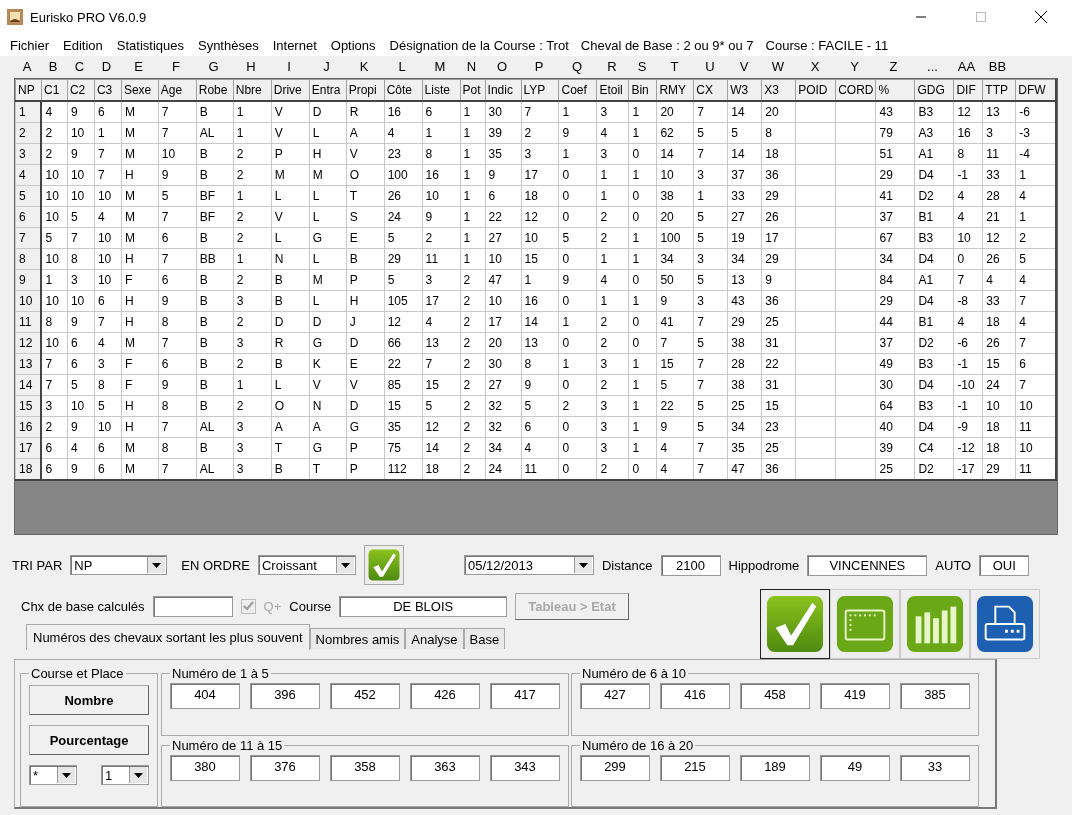 This screenshot has height=815, width=1072. I want to click on menu-item: Fichier, so click(29, 45).